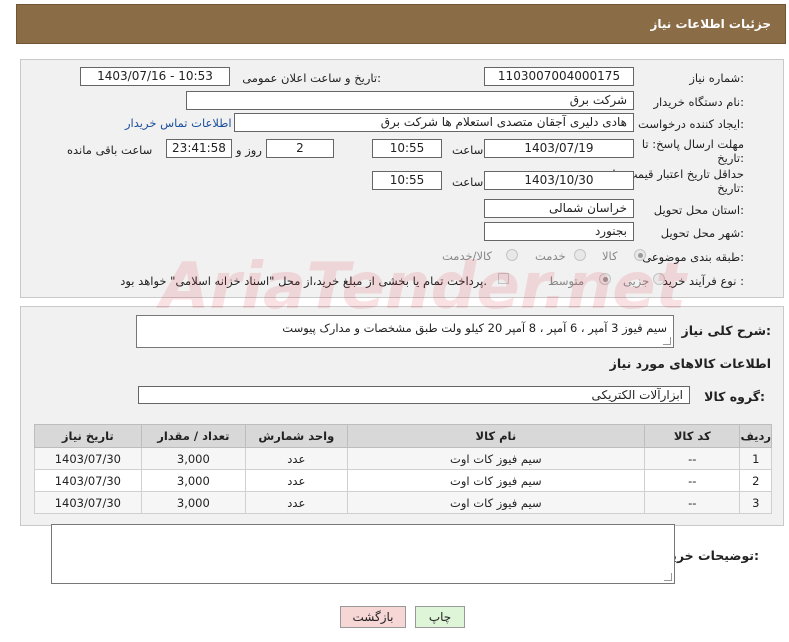  Describe the element at coordinates (559, 231) in the screenshot. I see `city-field: بجنورد` at that location.